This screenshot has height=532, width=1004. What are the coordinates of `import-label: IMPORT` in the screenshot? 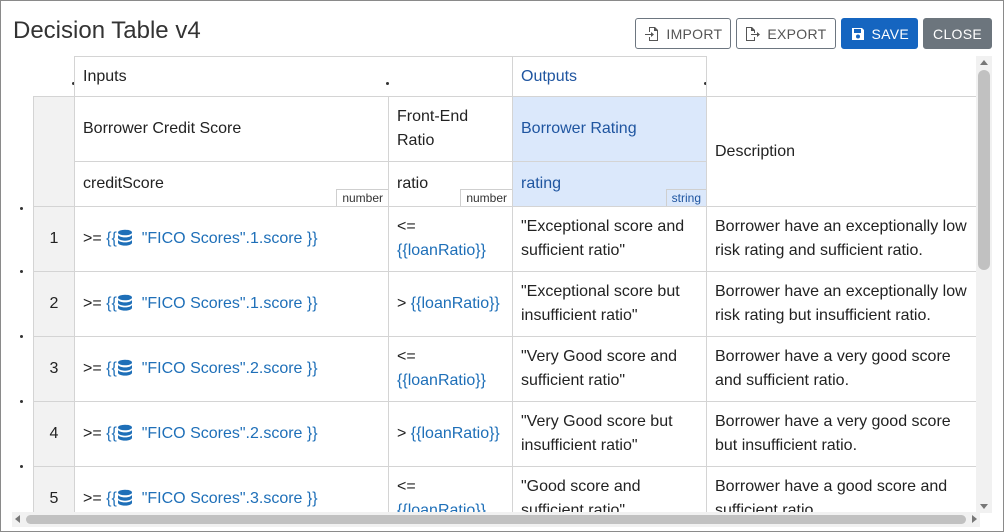 It's located at (694, 33).